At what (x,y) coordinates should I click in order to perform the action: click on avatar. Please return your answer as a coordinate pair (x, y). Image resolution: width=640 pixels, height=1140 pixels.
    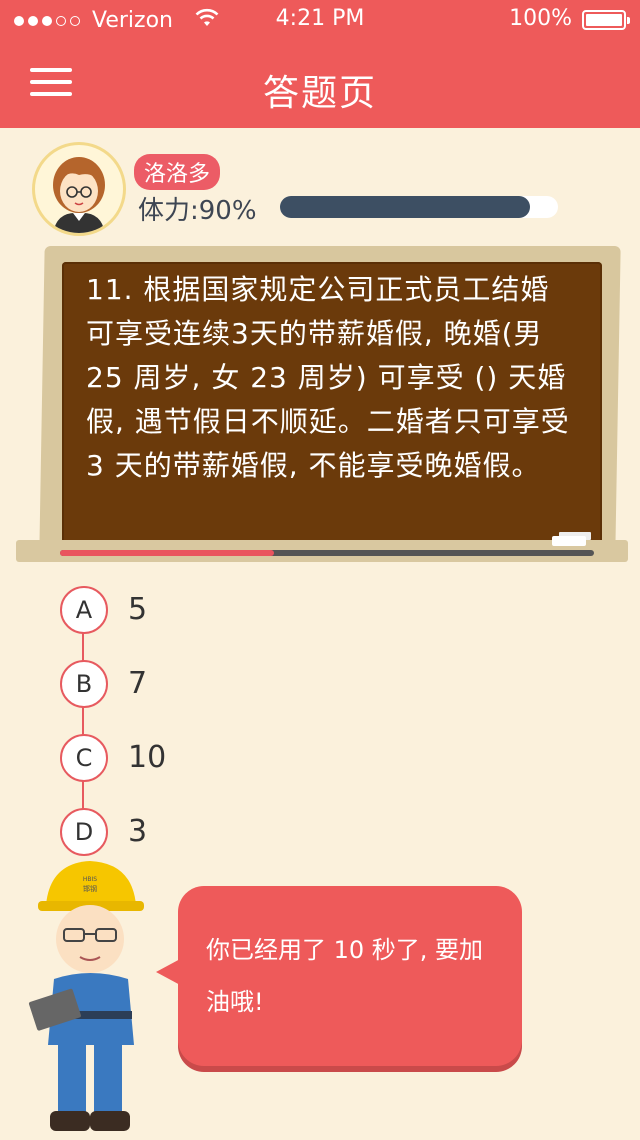
    Looking at the image, I should click on (79, 189).